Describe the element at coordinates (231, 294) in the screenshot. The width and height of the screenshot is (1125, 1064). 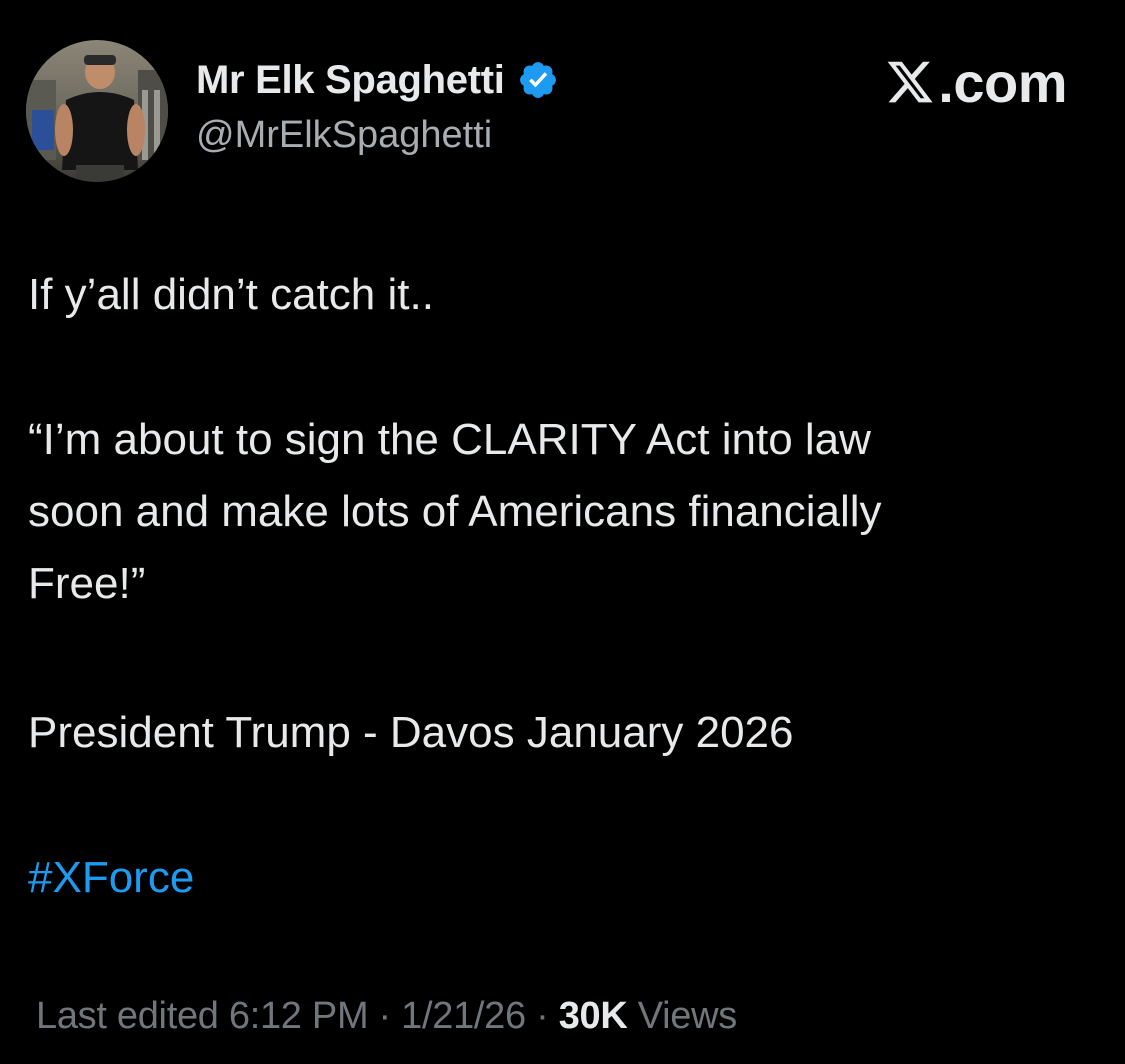
I see `post-text-line: If y’all didn’t catch it..` at that location.